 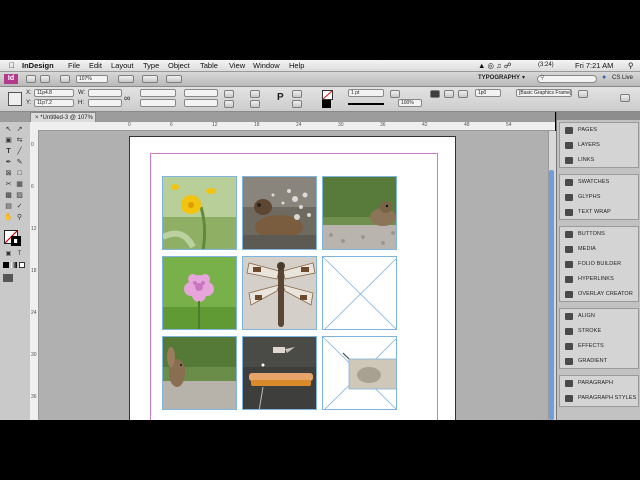 I want to click on menu-help: Help, so click(x=296, y=65).